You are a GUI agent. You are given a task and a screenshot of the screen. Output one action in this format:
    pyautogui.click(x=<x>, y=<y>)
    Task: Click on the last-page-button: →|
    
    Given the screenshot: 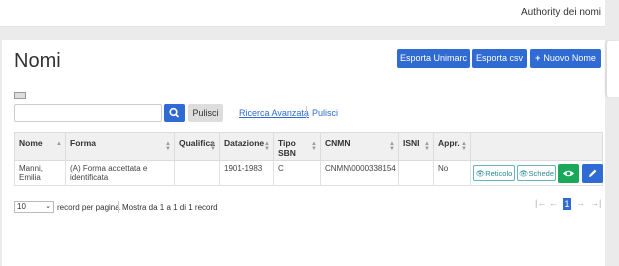 What is the action you would take?
    pyautogui.click(x=595, y=203)
    